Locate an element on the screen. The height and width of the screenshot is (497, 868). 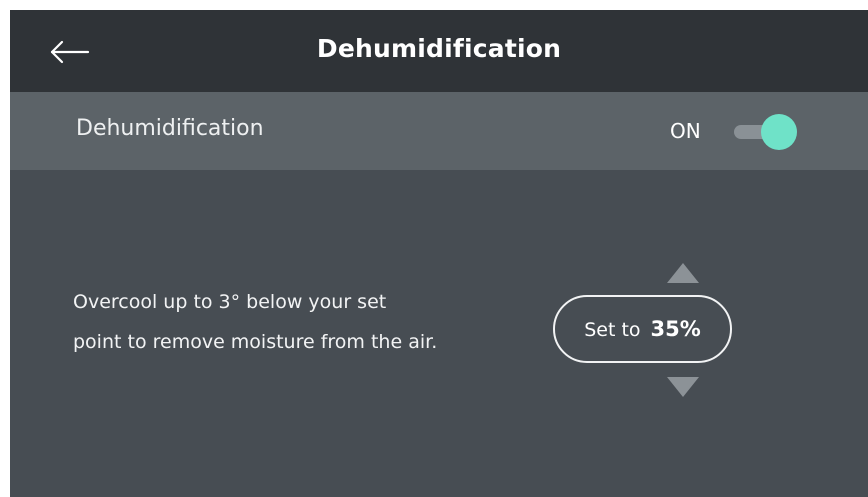
setting-label: Dehumidification is located at coordinates (170, 128).